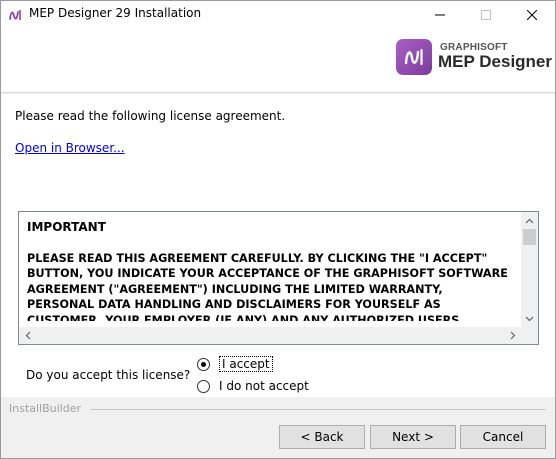 This screenshot has width=556, height=459. I want to click on cancel-button: Cancel, so click(503, 437).